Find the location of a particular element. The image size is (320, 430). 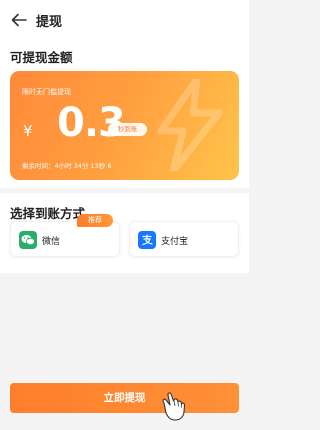

pointing-hand-icon is located at coordinates (173, 409).